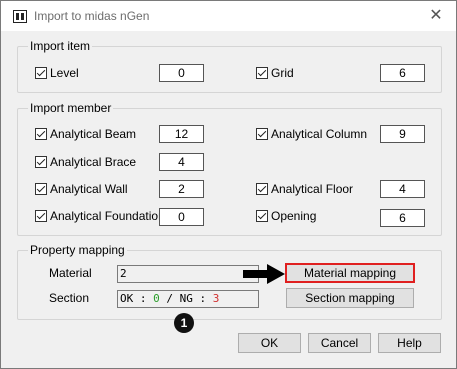 This screenshot has width=457, height=369. I want to click on analytical-foundation-count: 0, so click(181, 217).